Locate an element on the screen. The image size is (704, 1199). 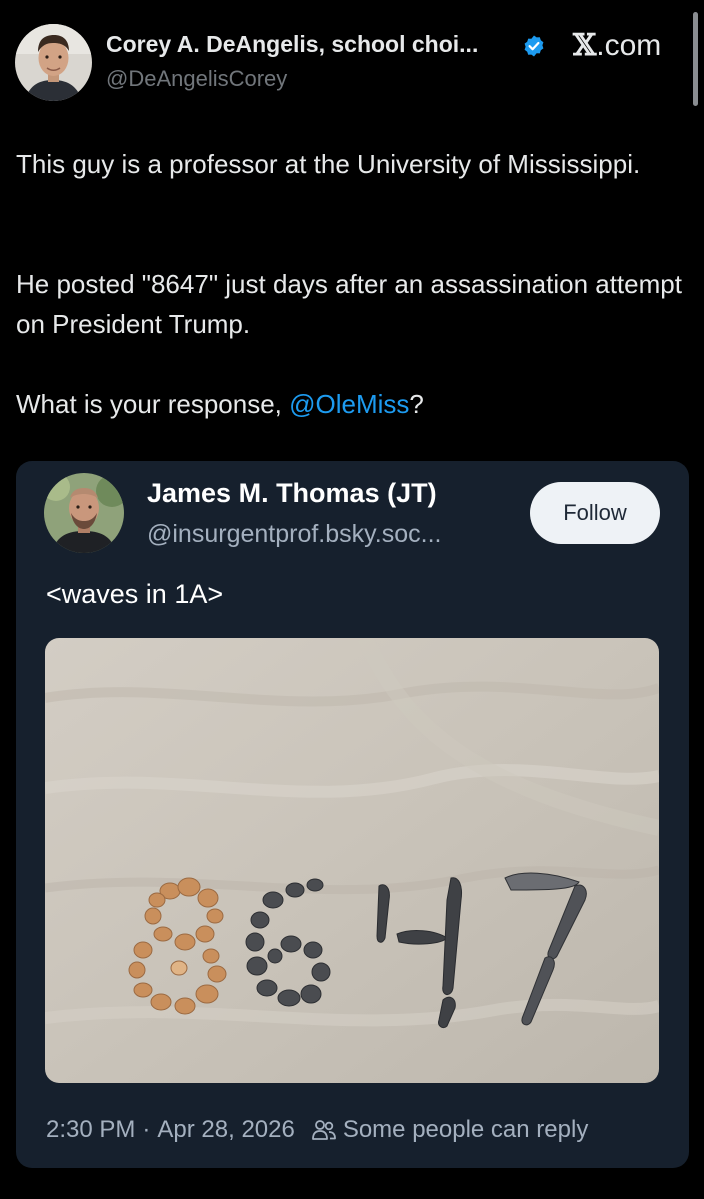
brand-label: 𝕏.com is located at coordinates (617, 45).